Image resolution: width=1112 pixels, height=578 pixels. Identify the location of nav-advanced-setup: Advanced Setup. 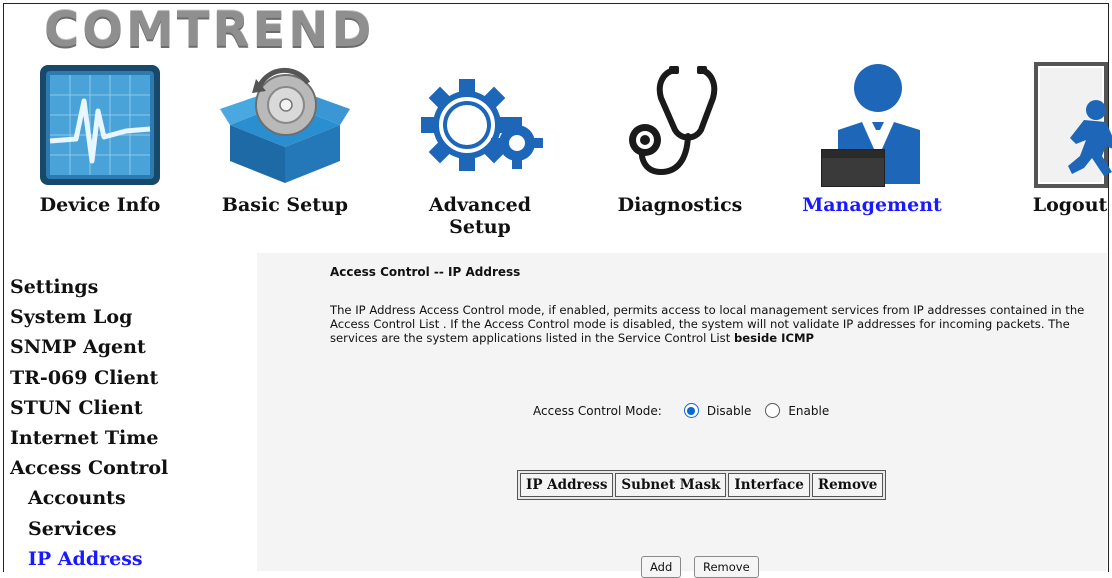
(480, 149).